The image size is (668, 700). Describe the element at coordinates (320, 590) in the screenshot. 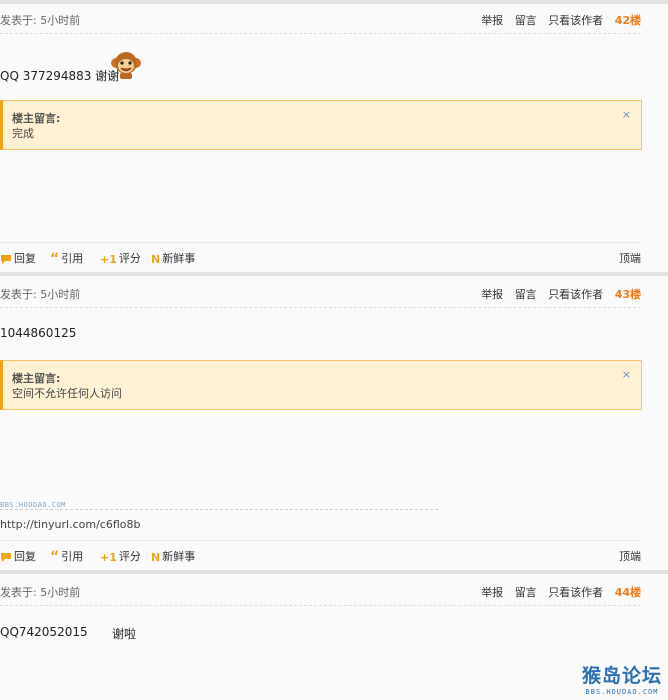

I see `post-meta-bar: 发表于: 5小时前 举报 留言 只看该作者 44楼` at that location.